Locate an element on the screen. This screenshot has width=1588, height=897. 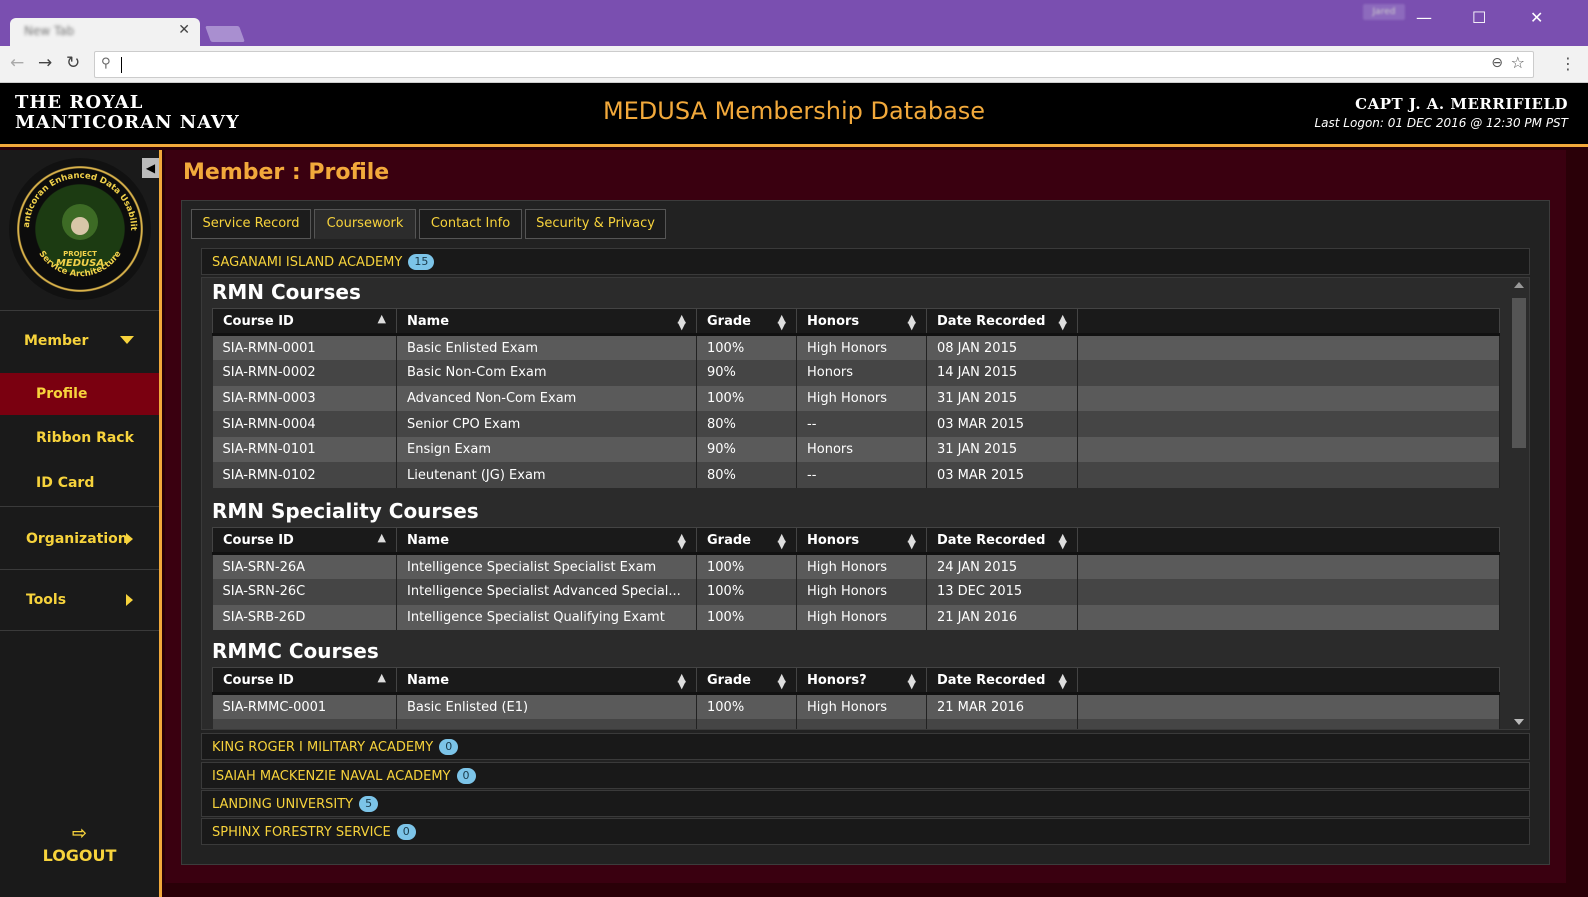
academy-header-saganami: SAGANAMI ISLAND ACADEMY 15 is located at coordinates (865, 261).